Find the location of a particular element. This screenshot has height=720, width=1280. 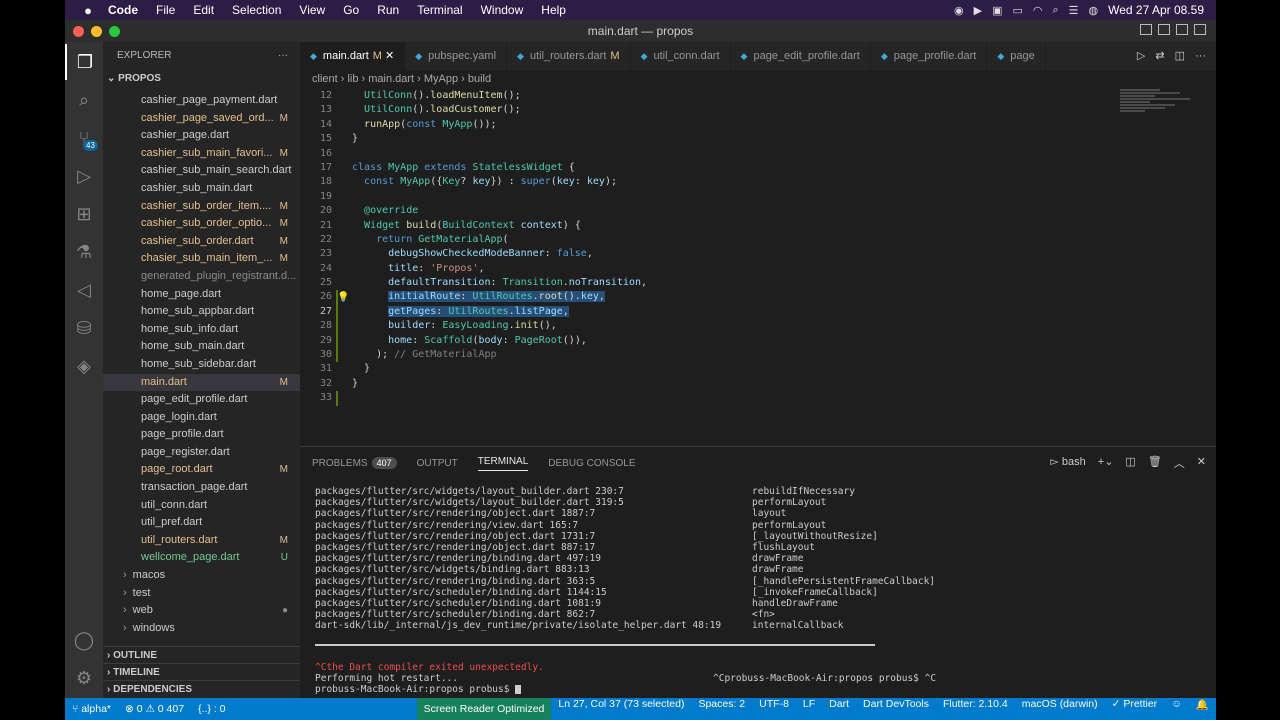

folder-item: › test is located at coordinates (201, 594).